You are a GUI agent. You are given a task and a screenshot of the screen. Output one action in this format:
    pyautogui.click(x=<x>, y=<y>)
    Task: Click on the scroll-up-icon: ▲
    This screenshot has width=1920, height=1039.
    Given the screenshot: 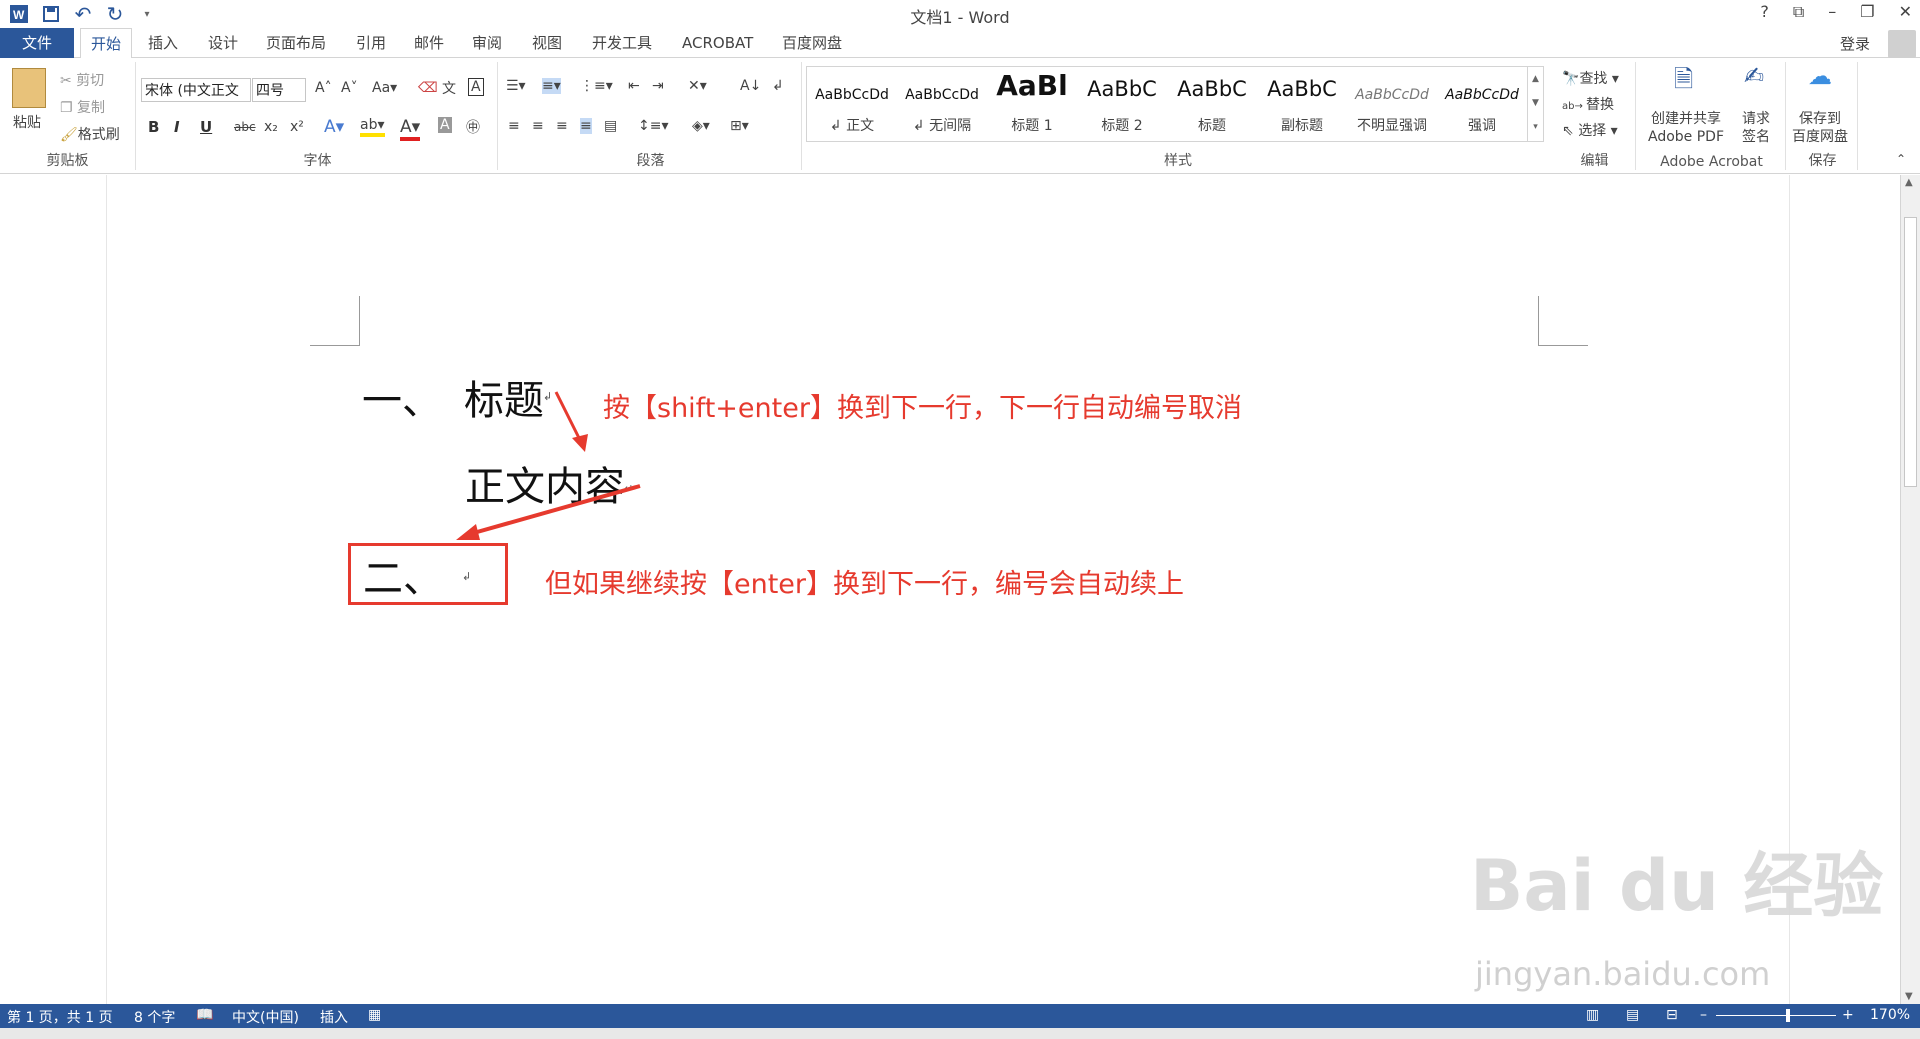 What is the action you would take?
    pyautogui.click(x=1909, y=182)
    